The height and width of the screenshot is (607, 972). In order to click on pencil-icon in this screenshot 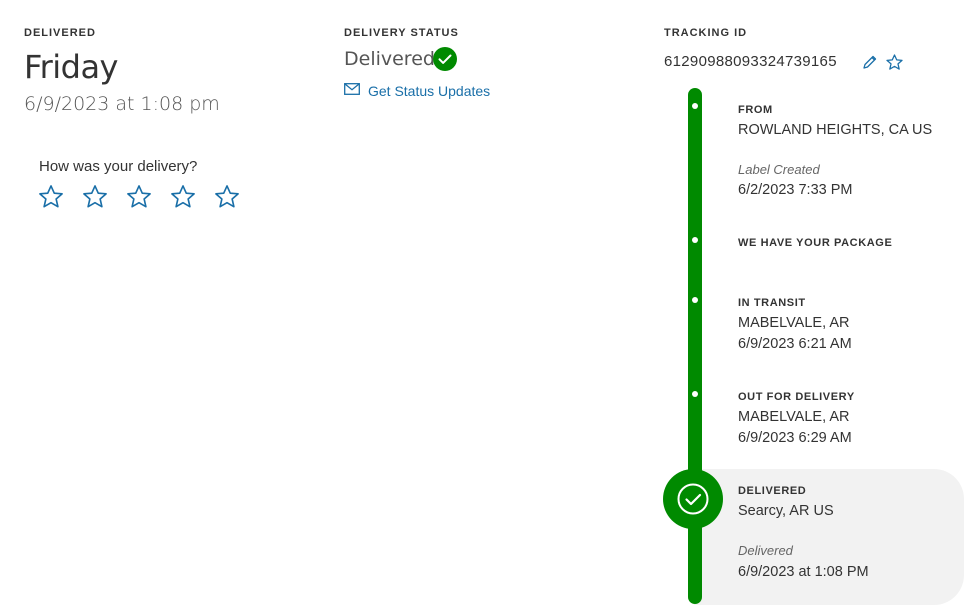, I will do `click(870, 62)`.